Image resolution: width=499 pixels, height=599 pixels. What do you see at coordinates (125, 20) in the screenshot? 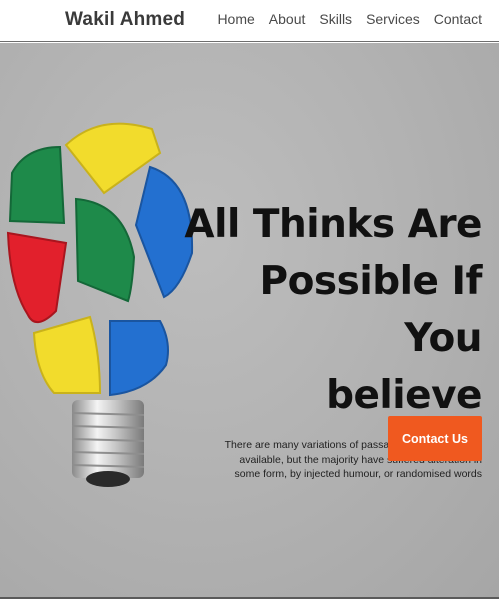
I see `brand-name: Wakil Ahmed` at bounding box center [125, 20].